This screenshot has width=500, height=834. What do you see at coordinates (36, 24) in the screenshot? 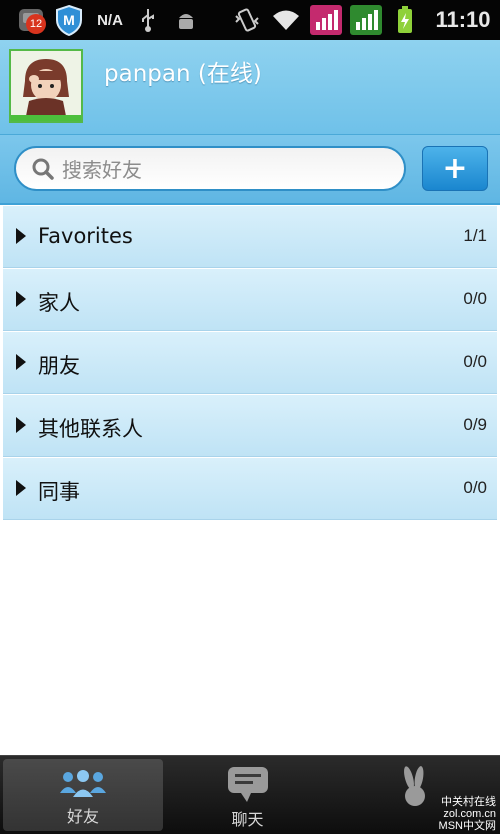
I see `notification-count-badge: 12` at bounding box center [36, 24].